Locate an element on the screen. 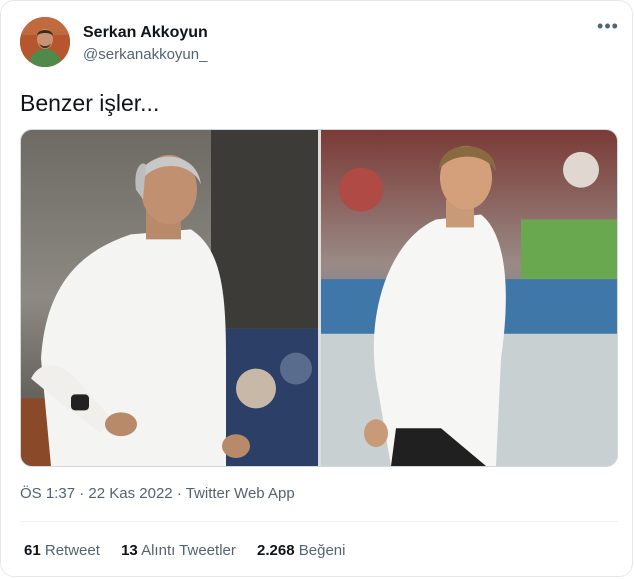 This screenshot has width=635, height=579. more-options-icon: ••• is located at coordinates (608, 30).